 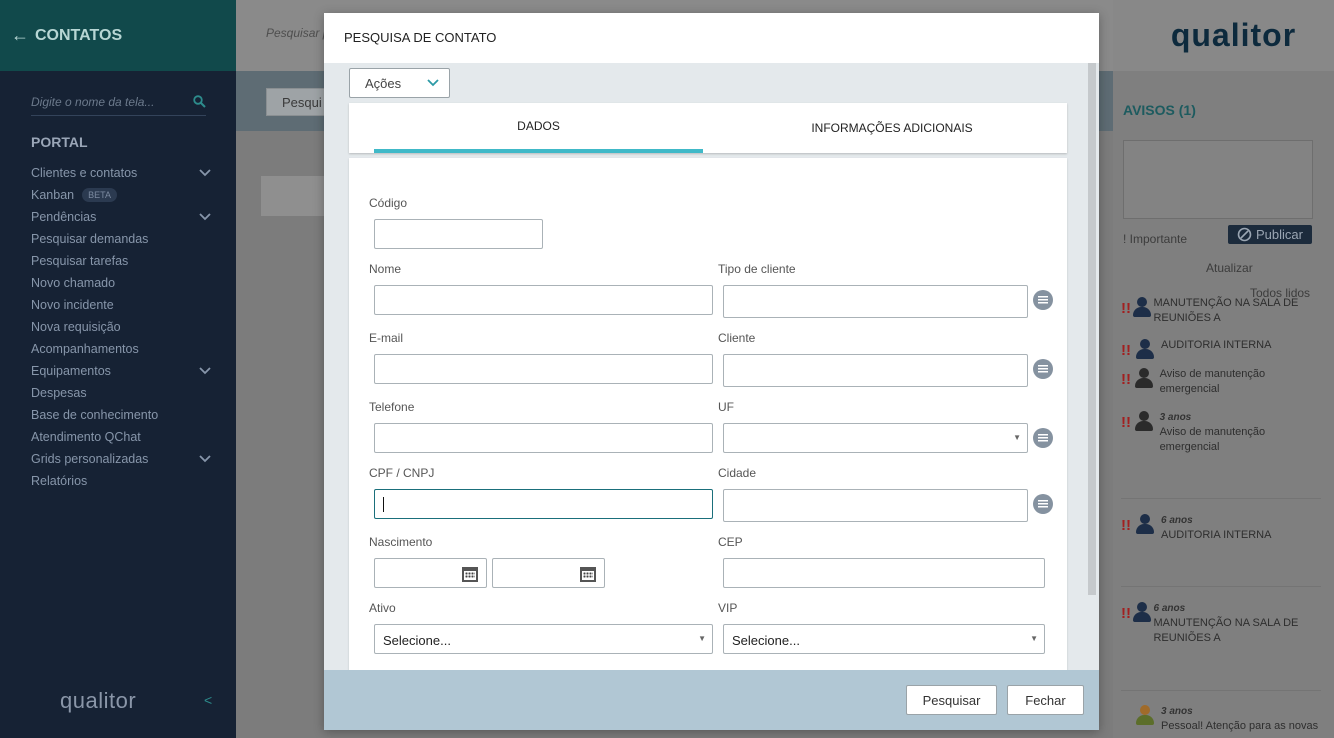 What do you see at coordinates (53, 195) in the screenshot?
I see `sidebar-item-label: Kanban` at bounding box center [53, 195].